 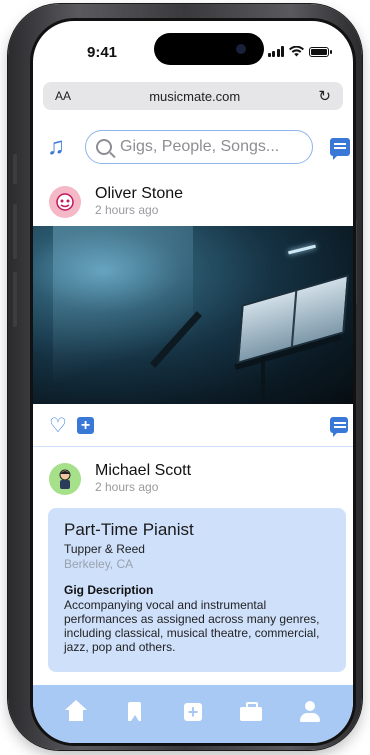 What do you see at coordinates (320, 51) in the screenshot?
I see `battery-icon` at bounding box center [320, 51].